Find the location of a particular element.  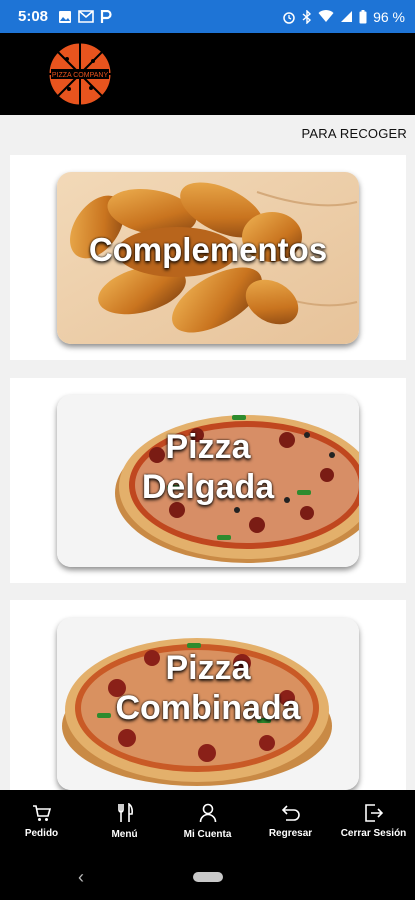

status-bar: 5:08 96 % is located at coordinates (207, 16).